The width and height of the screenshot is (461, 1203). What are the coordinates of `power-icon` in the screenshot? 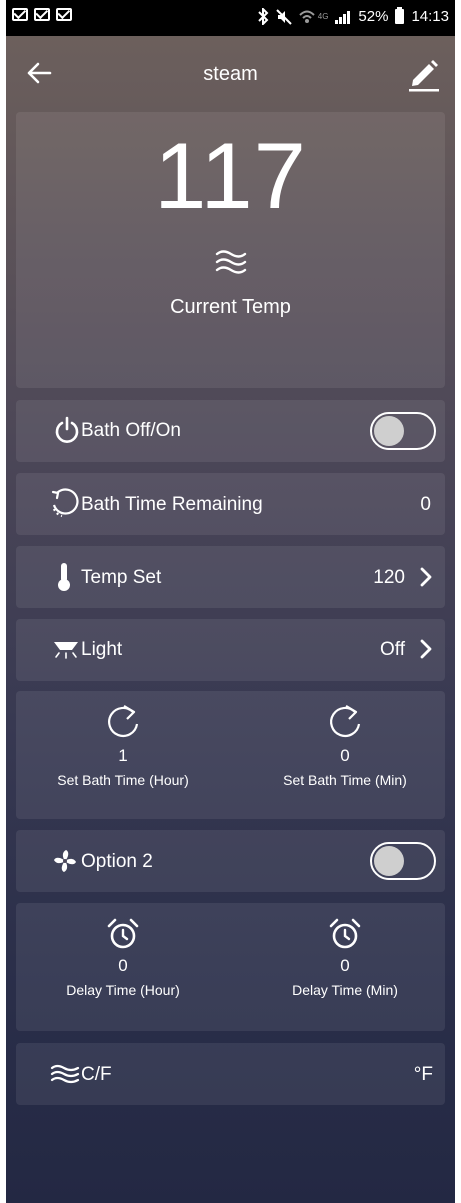 It's located at (67, 429).